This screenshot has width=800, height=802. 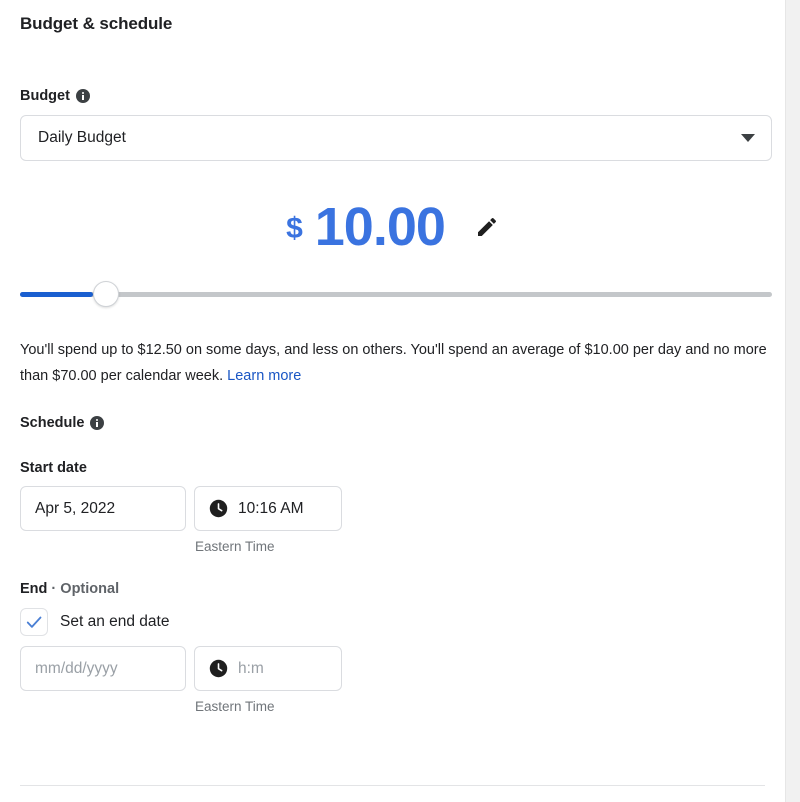 I want to click on bottom-divider, so click(x=392, y=785).